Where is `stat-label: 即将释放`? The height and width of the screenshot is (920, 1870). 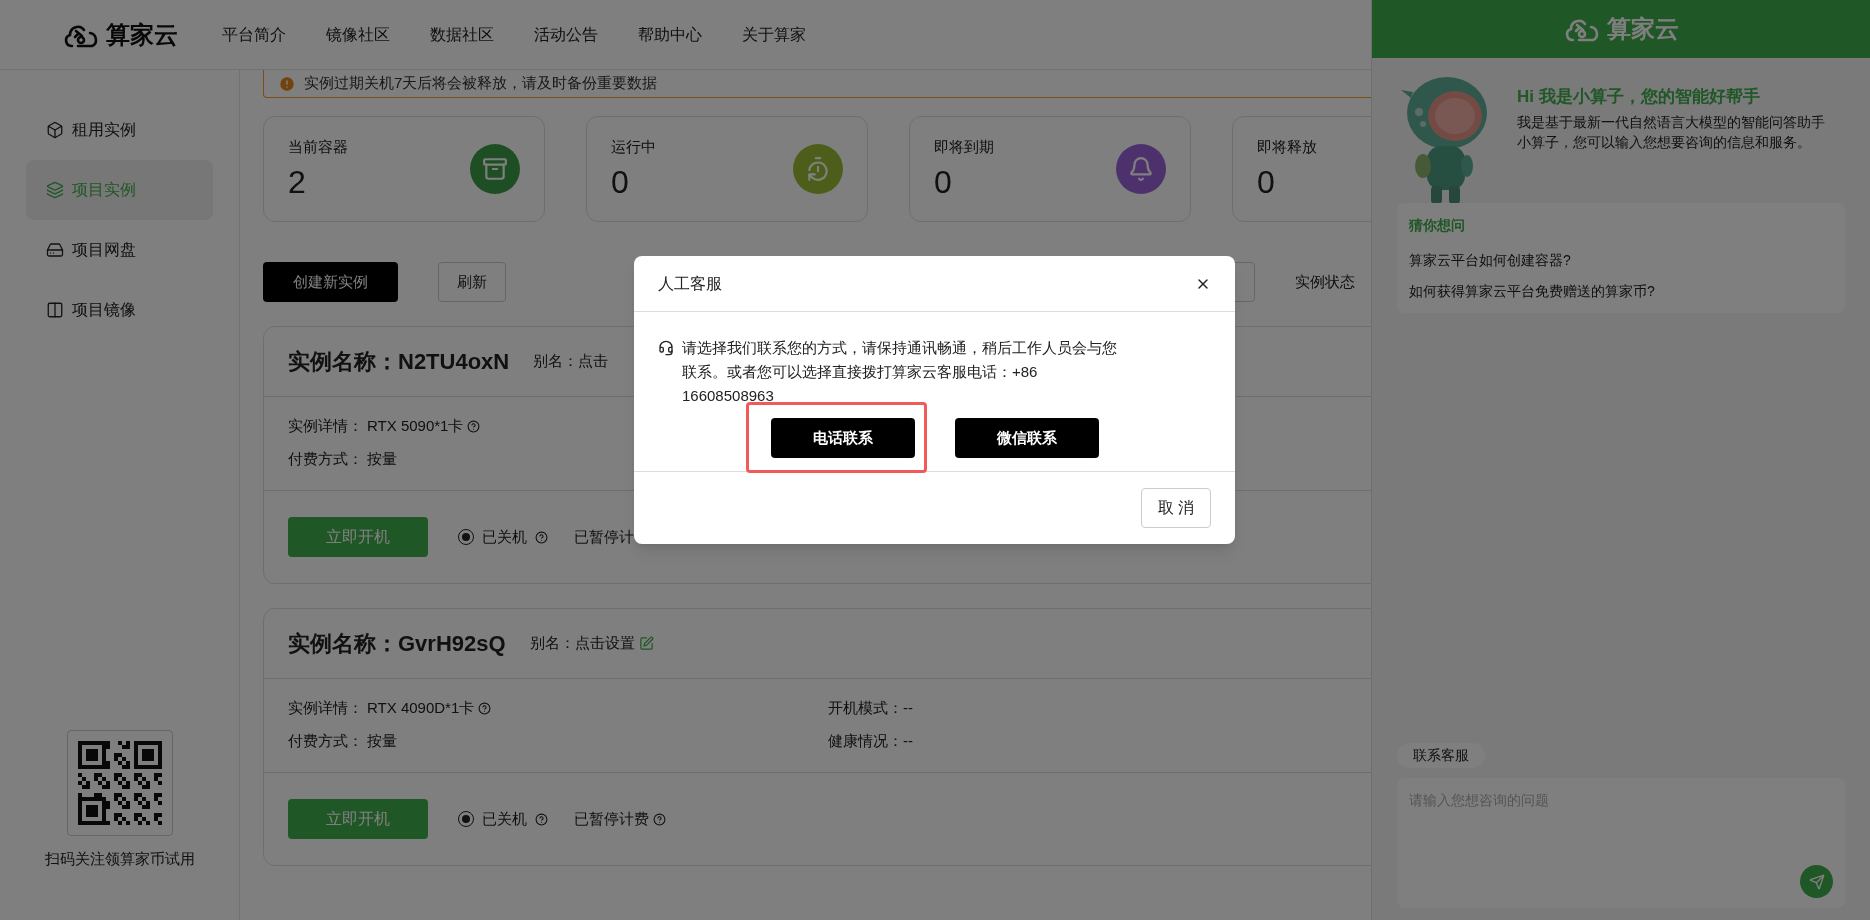
stat-label: 即将释放 is located at coordinates (1287, 146).